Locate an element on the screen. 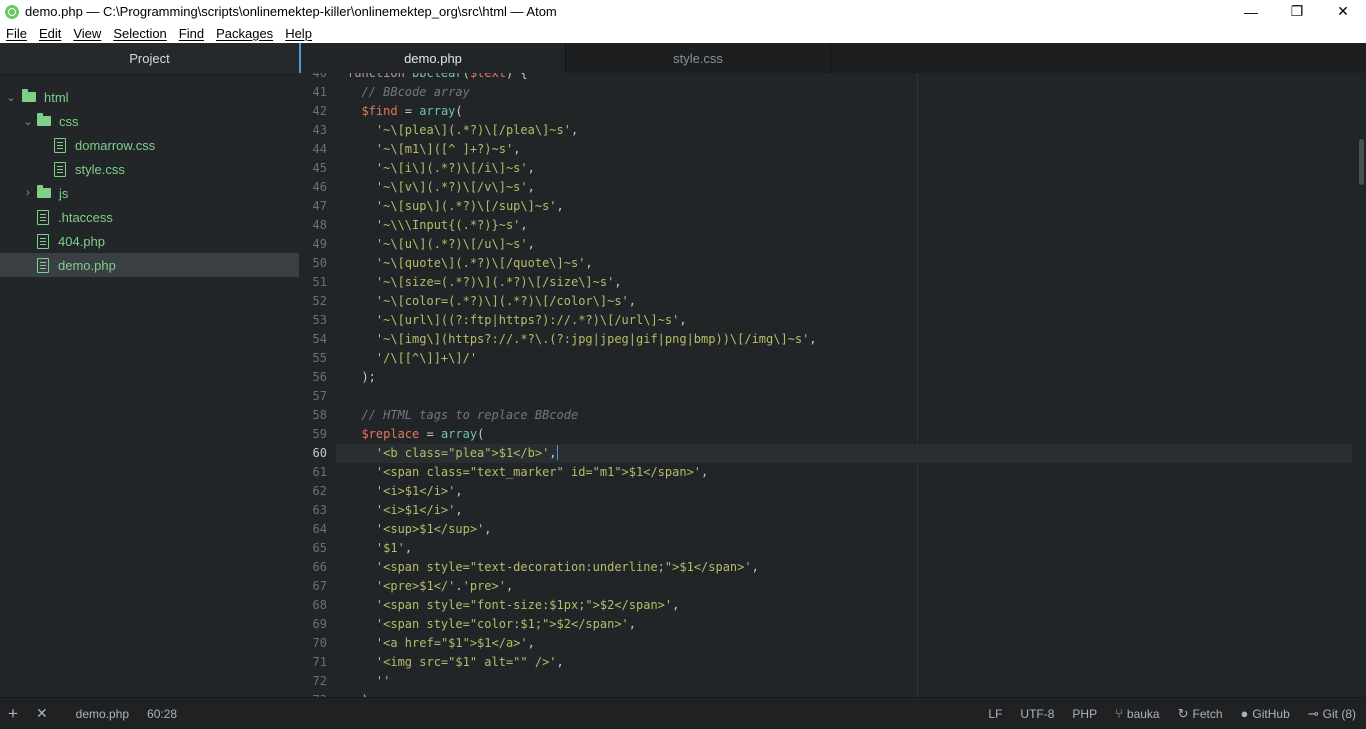 This screenshot has width=1366, height=729. code-line: '' is located at coordinates (368, 681).